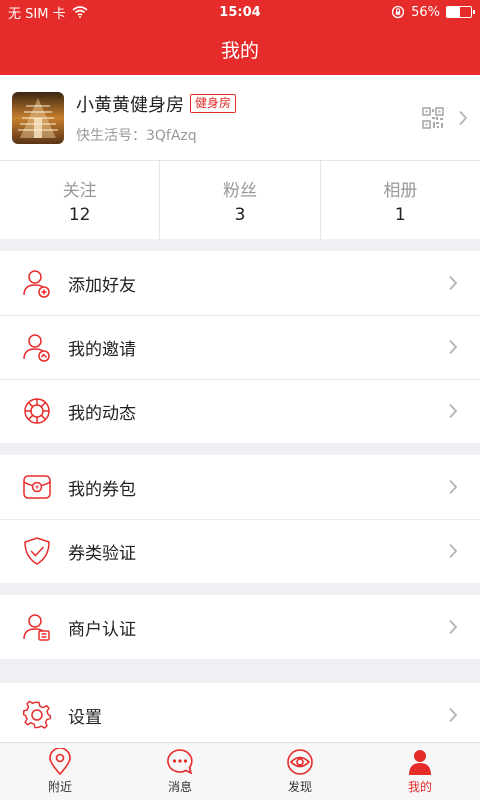  What do you see at coordinates (36, 284) in the screenshot?
I see `add-friend-icon` at bounding box center [36, 284].